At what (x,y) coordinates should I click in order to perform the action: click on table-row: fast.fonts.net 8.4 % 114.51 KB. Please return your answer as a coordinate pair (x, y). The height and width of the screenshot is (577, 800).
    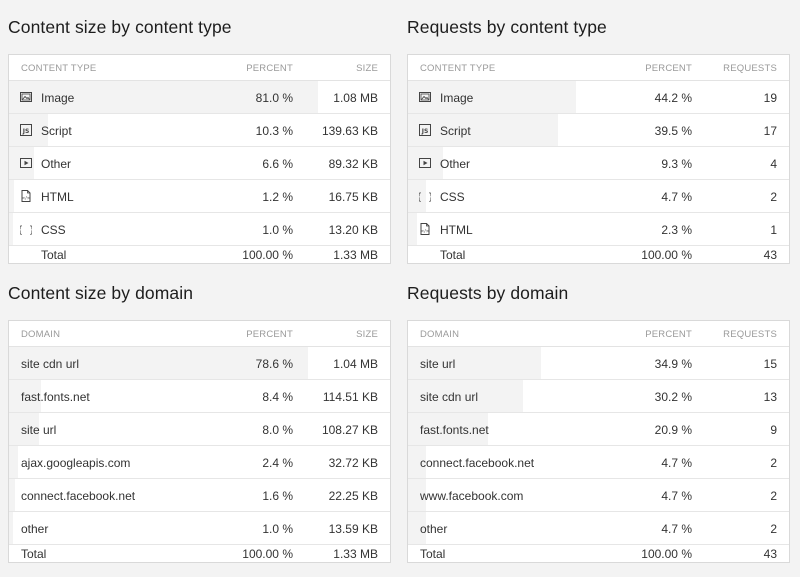
    Looking at the image, I should click on (199, 396).